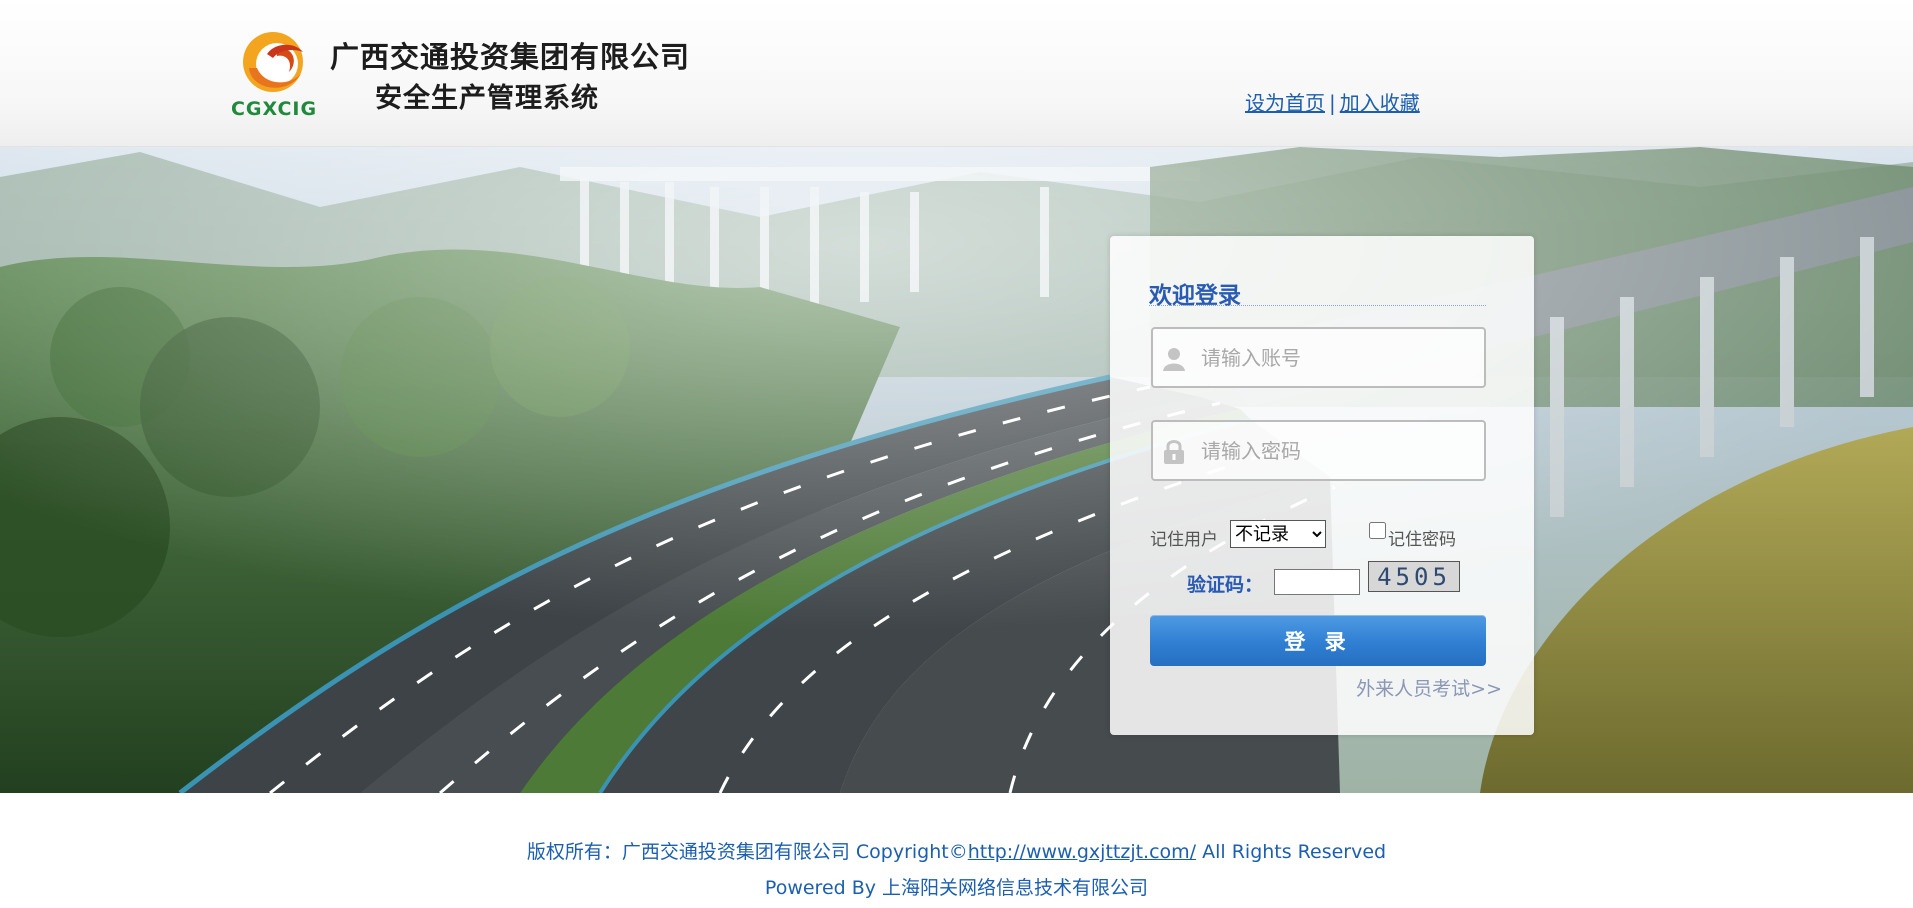  I want to click on captcha-code: 4505, so click(1414, 577).